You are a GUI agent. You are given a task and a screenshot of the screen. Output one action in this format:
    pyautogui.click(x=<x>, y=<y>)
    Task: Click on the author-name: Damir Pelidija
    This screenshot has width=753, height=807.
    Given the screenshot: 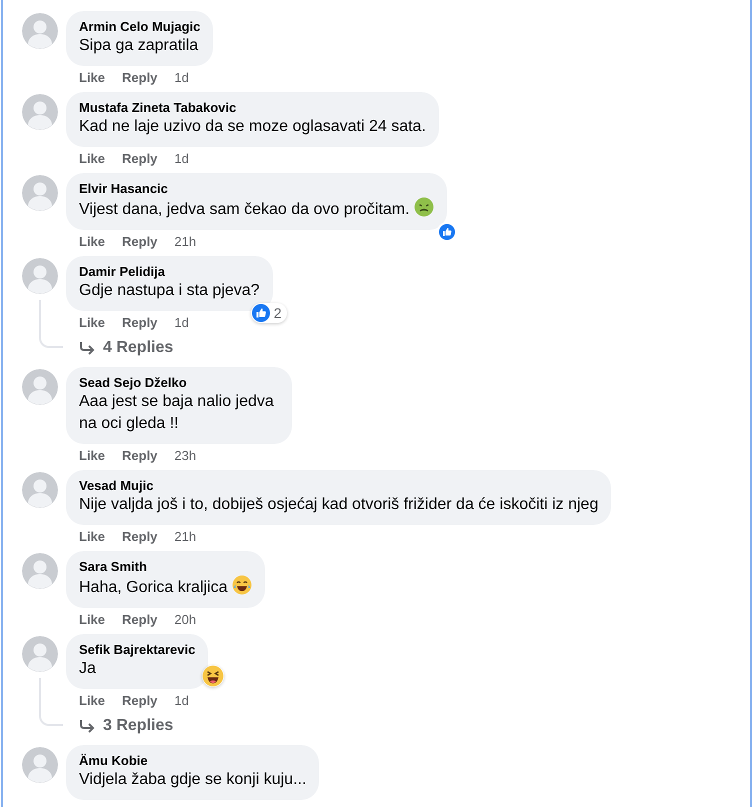 What is the action you would take?
    pyautogui.click(x=169, y=271)
    